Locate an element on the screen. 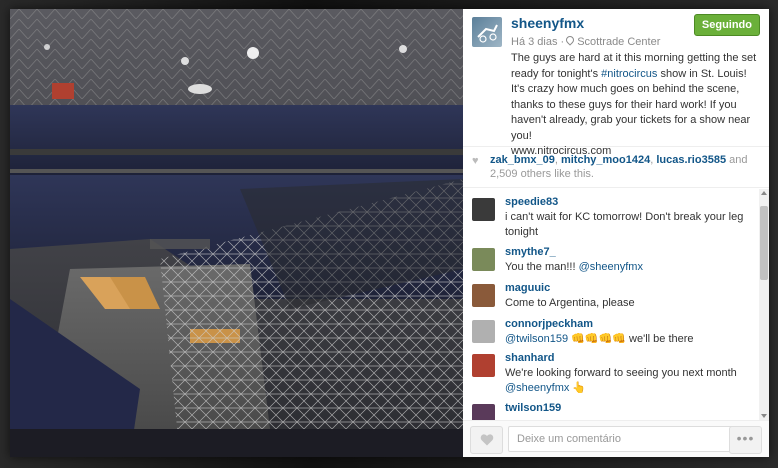 This screenshot has height=468, width=778. post-location: Scottrade Center is located at coordinates (618, 42).